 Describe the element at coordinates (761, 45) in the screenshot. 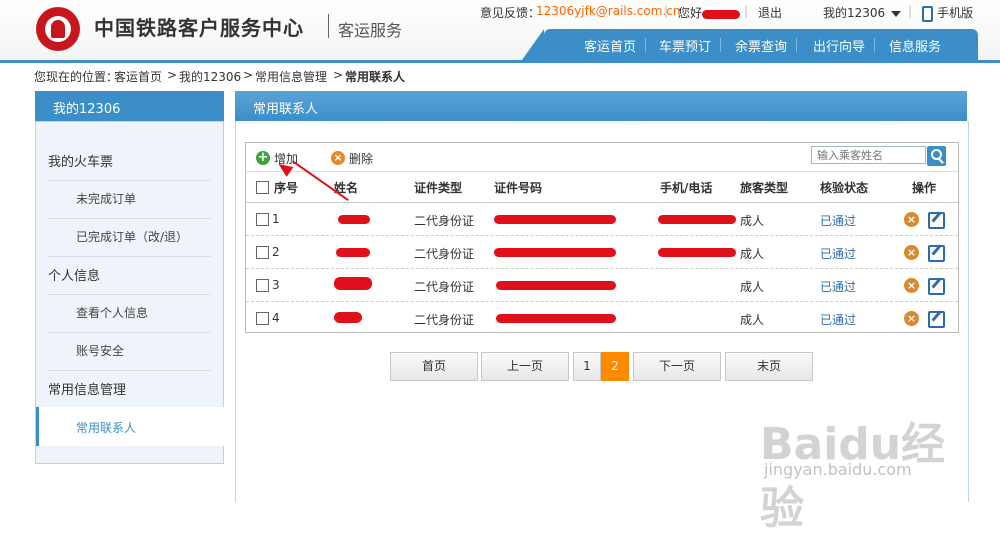

I see `nav-remaining-tickets: 余票查询` at that location.